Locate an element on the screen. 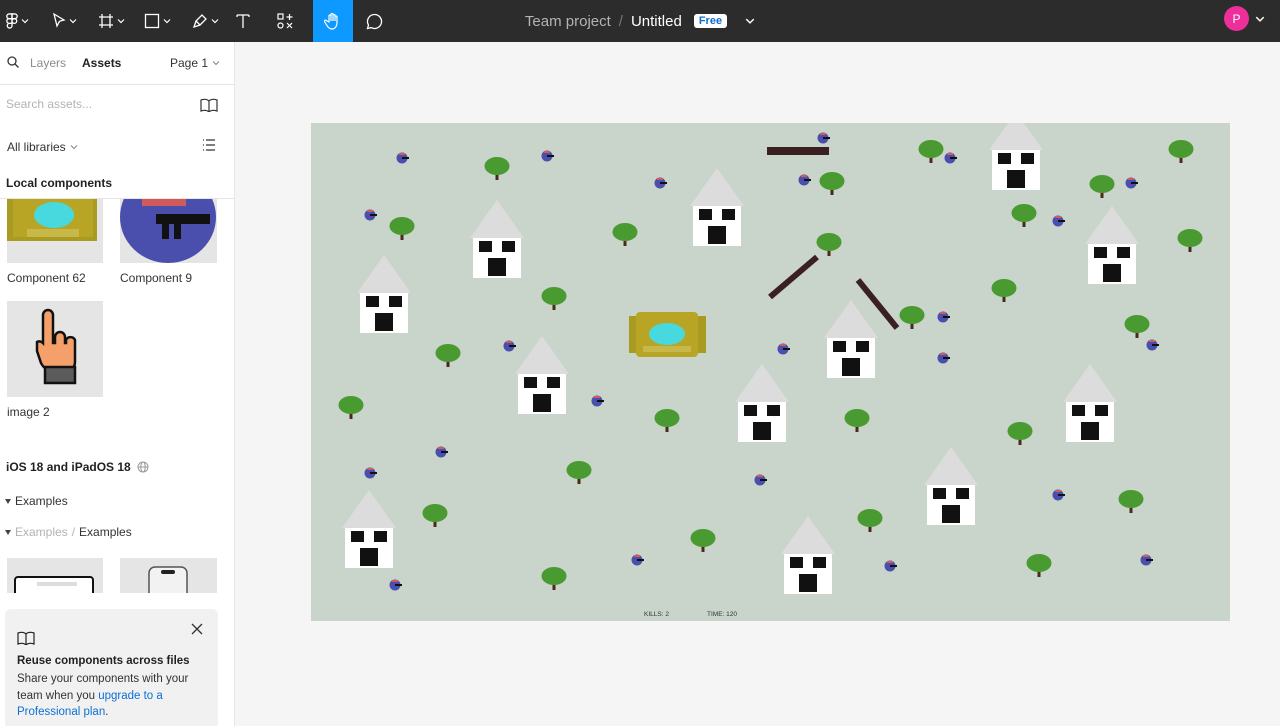  frame-tool-button is located at coordinates (111, 21).